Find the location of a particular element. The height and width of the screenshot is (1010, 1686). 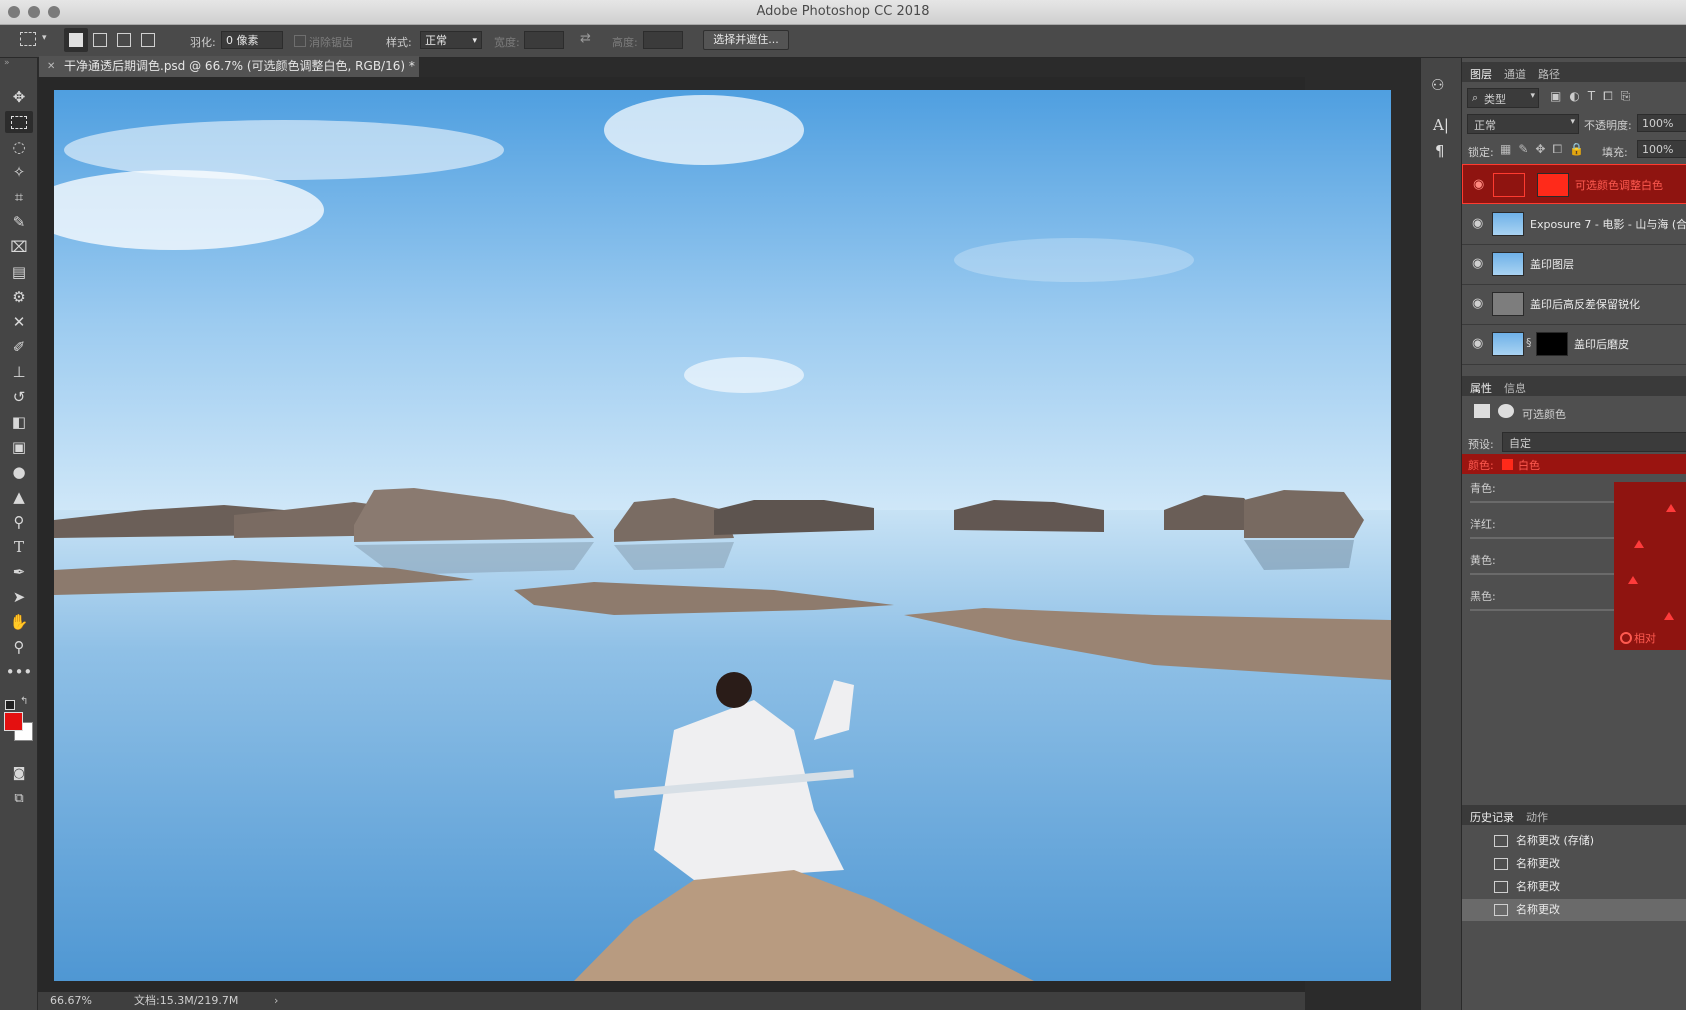

marquee-tool-preset-icon is located at coordinates (28, 39).